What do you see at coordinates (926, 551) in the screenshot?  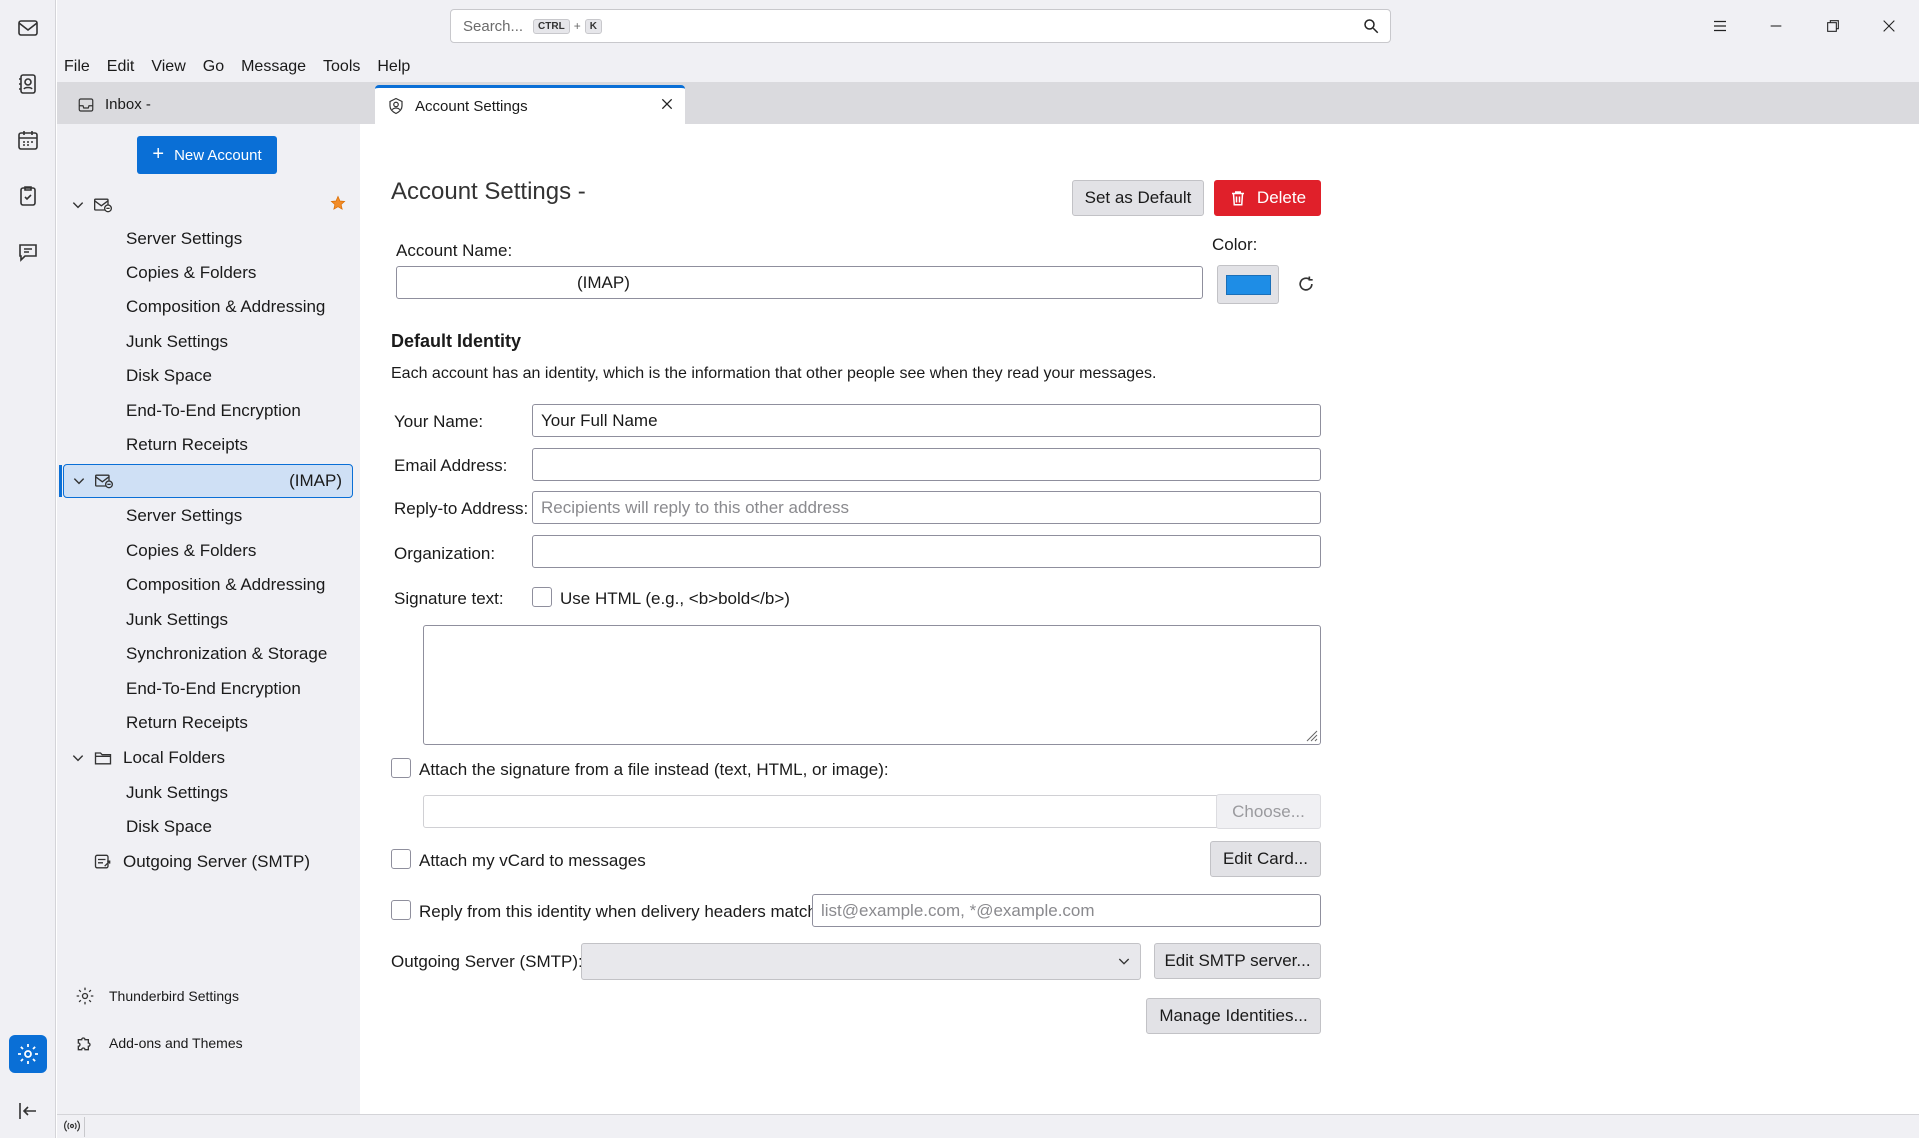 I see `organization-input` at bounding box center [926, 551].